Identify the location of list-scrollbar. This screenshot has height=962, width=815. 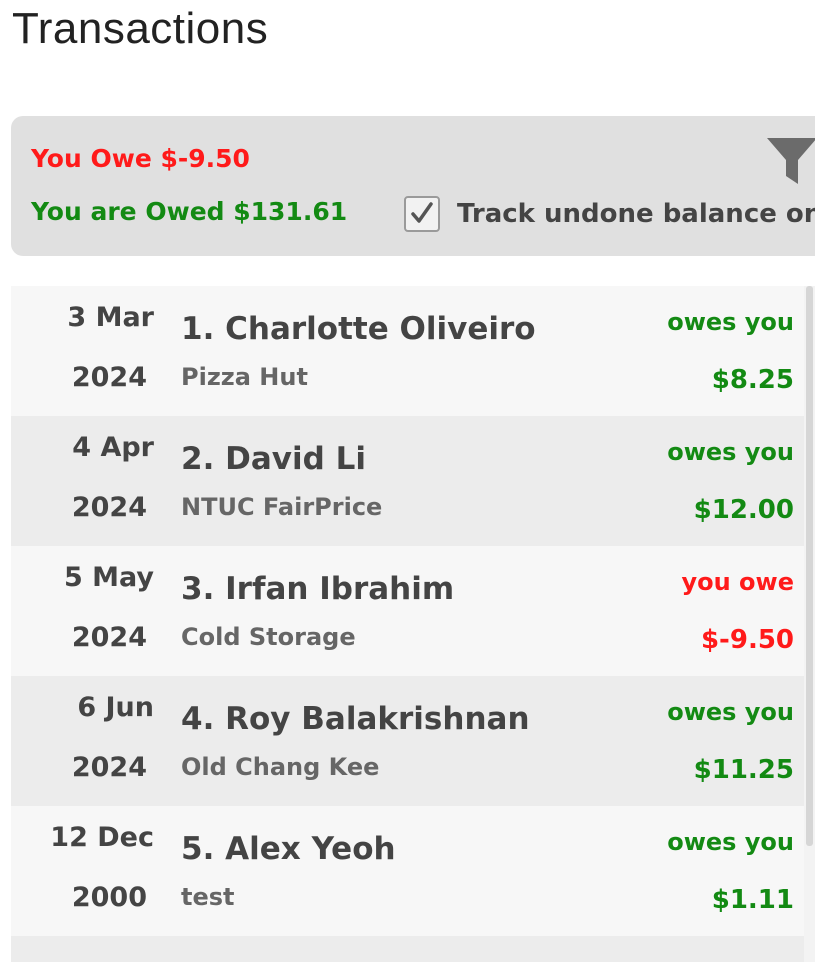
(809, 624).